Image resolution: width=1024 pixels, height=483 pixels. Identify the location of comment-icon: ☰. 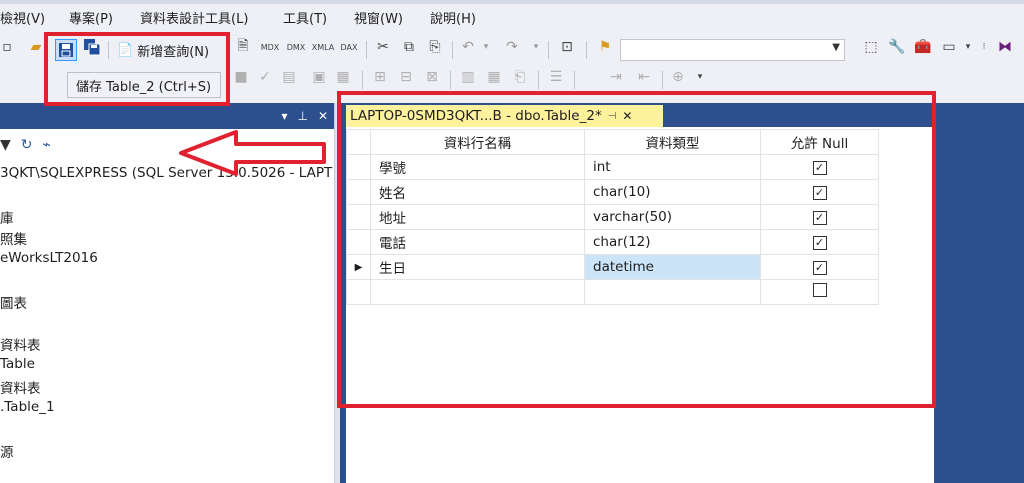
(556, 77).